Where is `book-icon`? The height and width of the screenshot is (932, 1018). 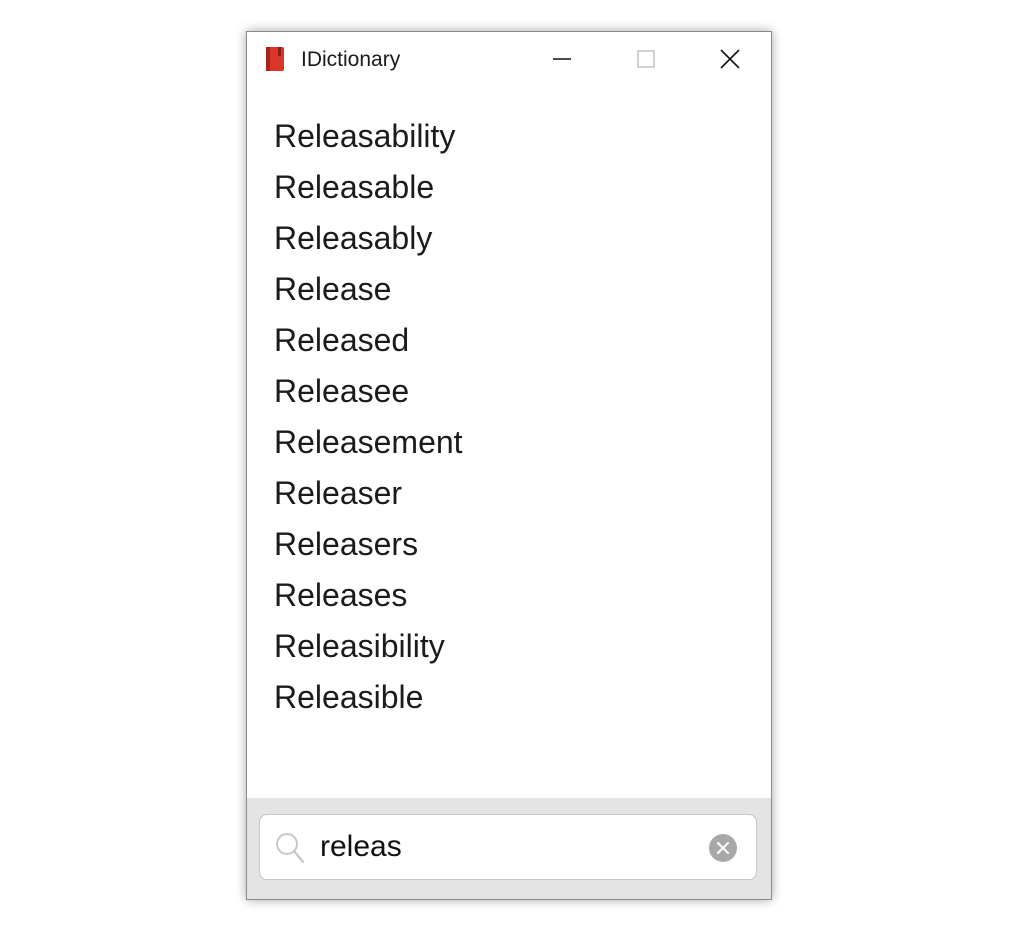
book-icon is located at coordinates (275, 59).